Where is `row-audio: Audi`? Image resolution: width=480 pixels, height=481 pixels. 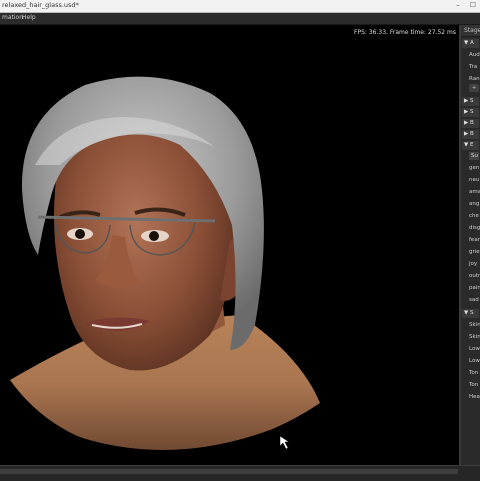
row-audio: Audi is located at coordinates (474, 55).